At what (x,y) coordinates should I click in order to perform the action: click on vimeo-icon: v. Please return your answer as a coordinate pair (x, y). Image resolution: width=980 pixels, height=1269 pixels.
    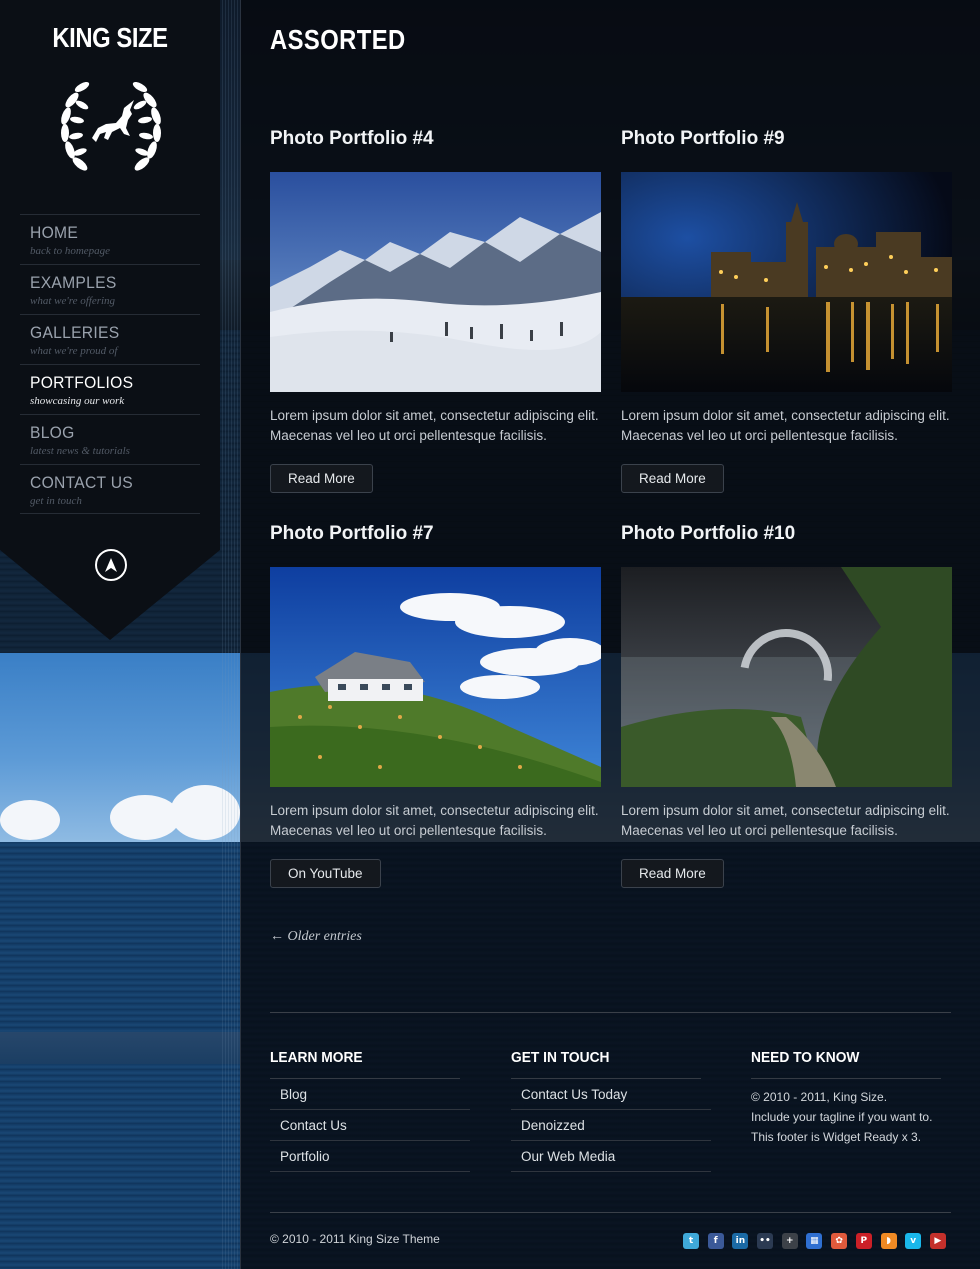
    Looking at the image, I should click on (913, 1241).